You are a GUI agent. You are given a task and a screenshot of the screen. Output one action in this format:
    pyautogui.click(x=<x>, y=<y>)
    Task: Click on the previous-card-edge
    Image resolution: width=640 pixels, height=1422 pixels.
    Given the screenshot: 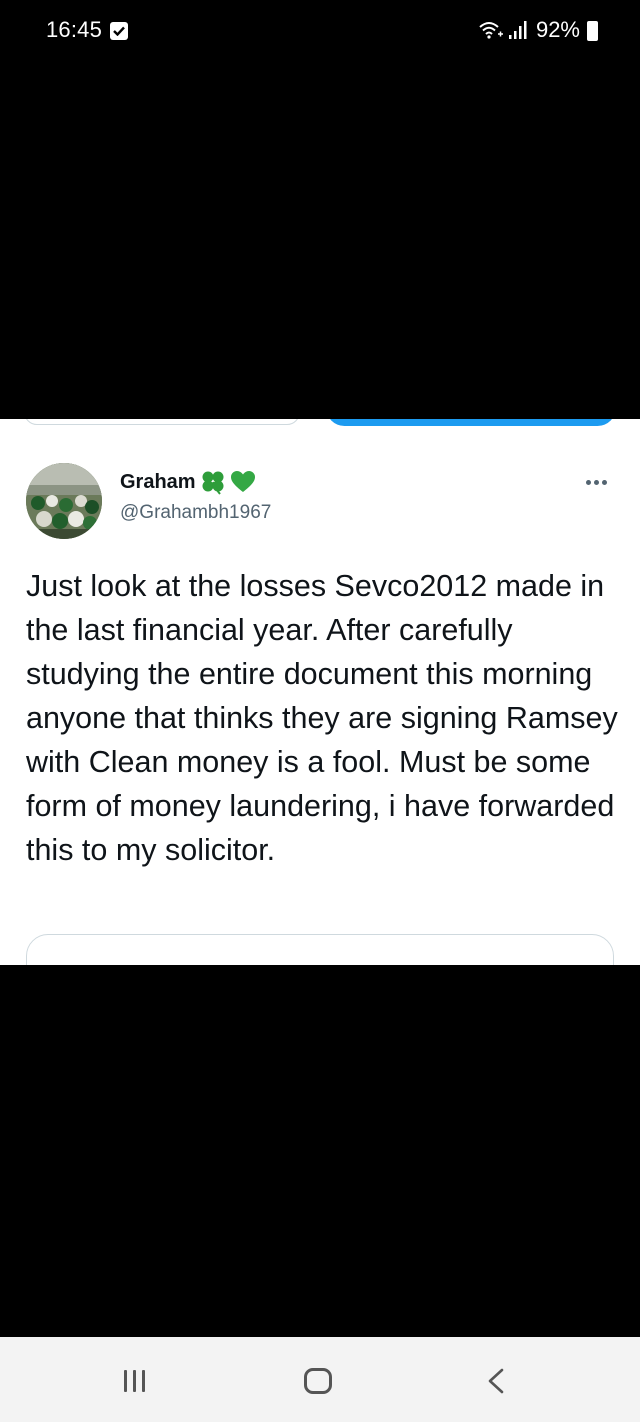 What is the action you would take?
    pyautogui.click(x=162, y=422)
    